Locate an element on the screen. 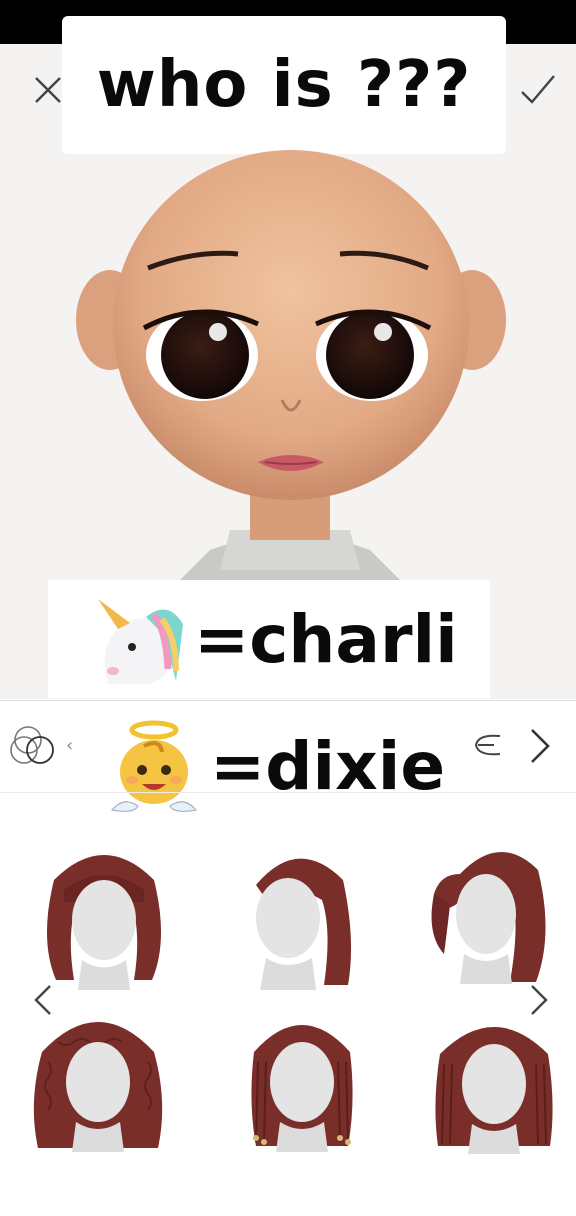 This screenshot has height=1216, width=576. title-text: who is ??? is located at coordinates (284, 85).